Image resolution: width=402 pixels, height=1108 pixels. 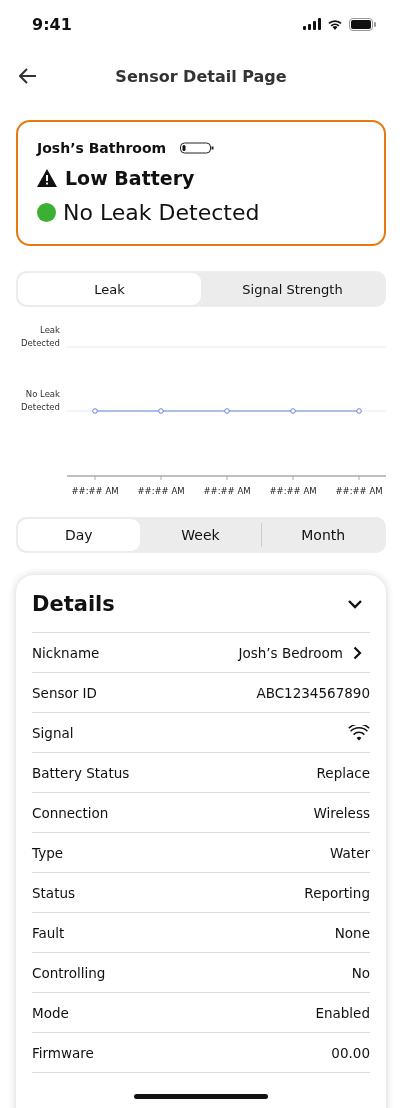 What do you see at coordinates (69, 972) in the screenshot?
I see `detail-label: Controlling` at bounding box center [69, 972].